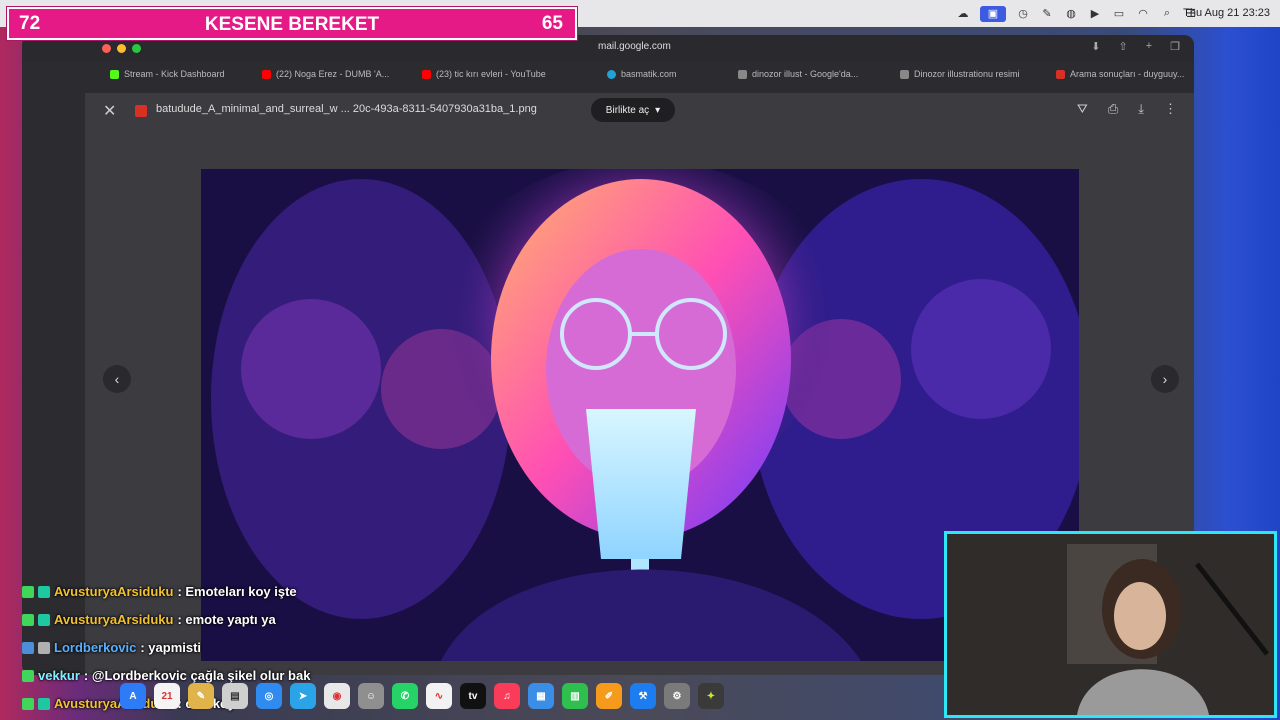 This screenshot has height=720, width=1280. What do you see at coordinates (1175, 46) in the screenshot?
I see `tabs-overview-icon: ❐` at bounding box center [1175, 46].